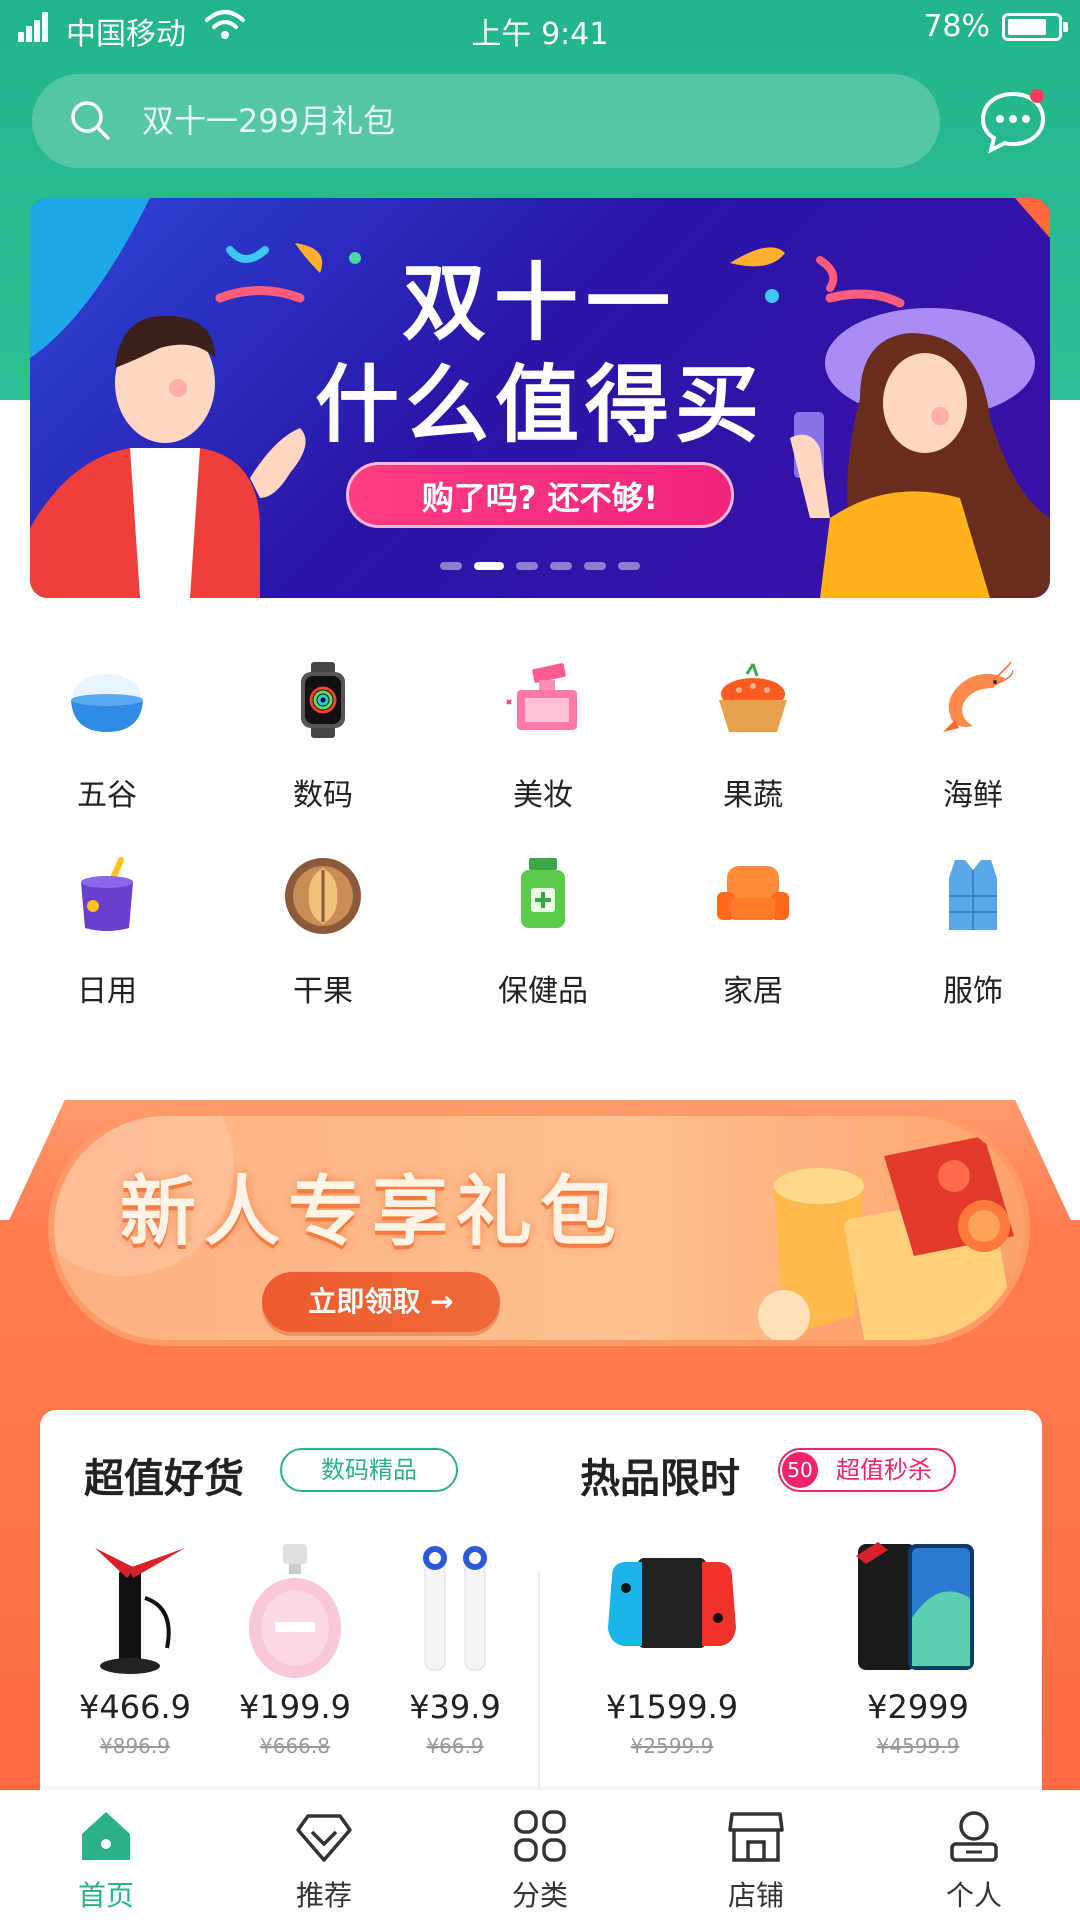 The width and height of the screenshot is (1080, 1920). What do you see at coordinates (381, 1302) in the screenshot?
I see `promo-claim-button: 立即领取 →` at bounding box center [381, 1302].